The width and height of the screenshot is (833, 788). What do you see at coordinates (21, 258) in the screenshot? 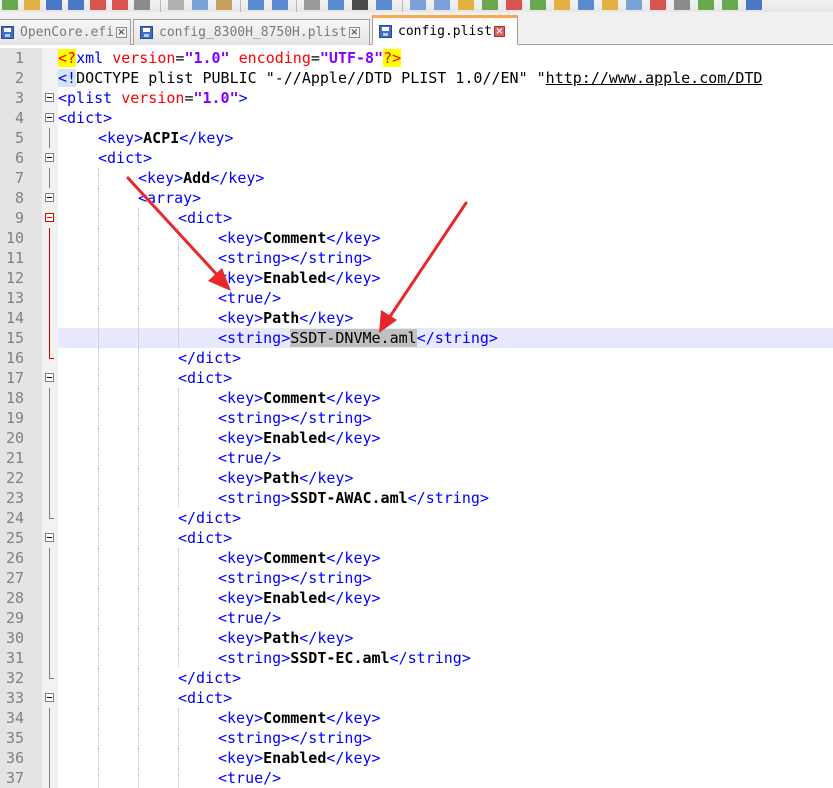
I see `line-number: 11` at bounding box center [21, 258].